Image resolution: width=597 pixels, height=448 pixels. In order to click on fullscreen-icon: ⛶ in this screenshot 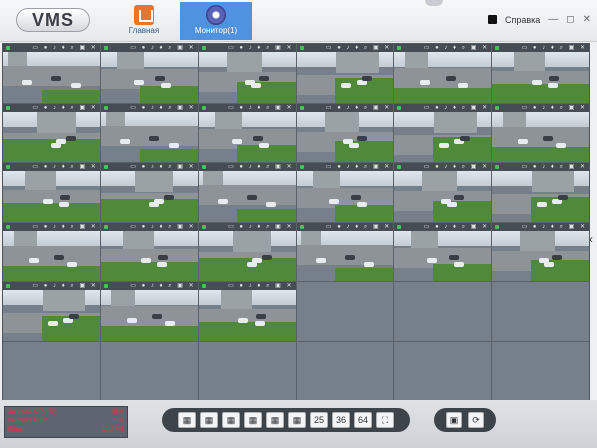, I will do `click(385, 420)`.